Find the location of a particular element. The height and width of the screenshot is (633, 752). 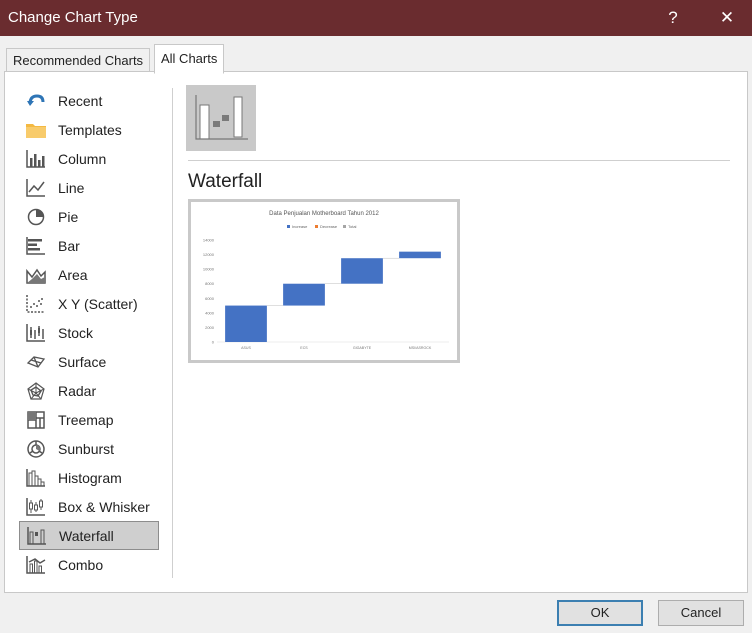

sidebar-item-label: Waterfall is located at coordinates (86, 535).